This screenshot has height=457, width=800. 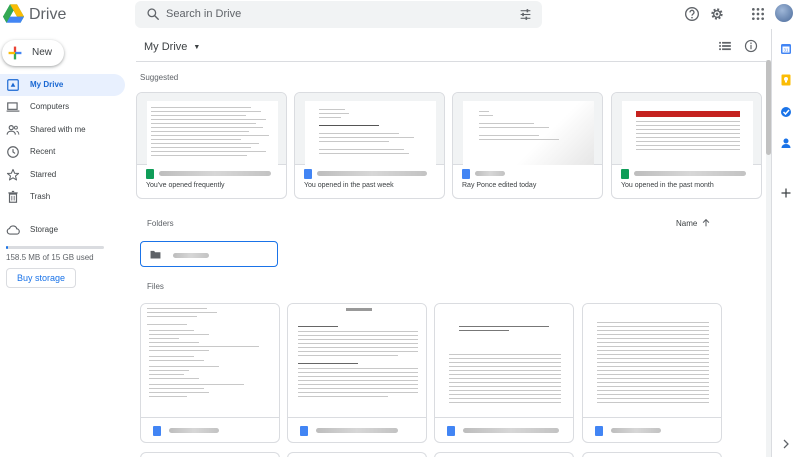 I want to click on computers-icon, so click(x=13, y=107).